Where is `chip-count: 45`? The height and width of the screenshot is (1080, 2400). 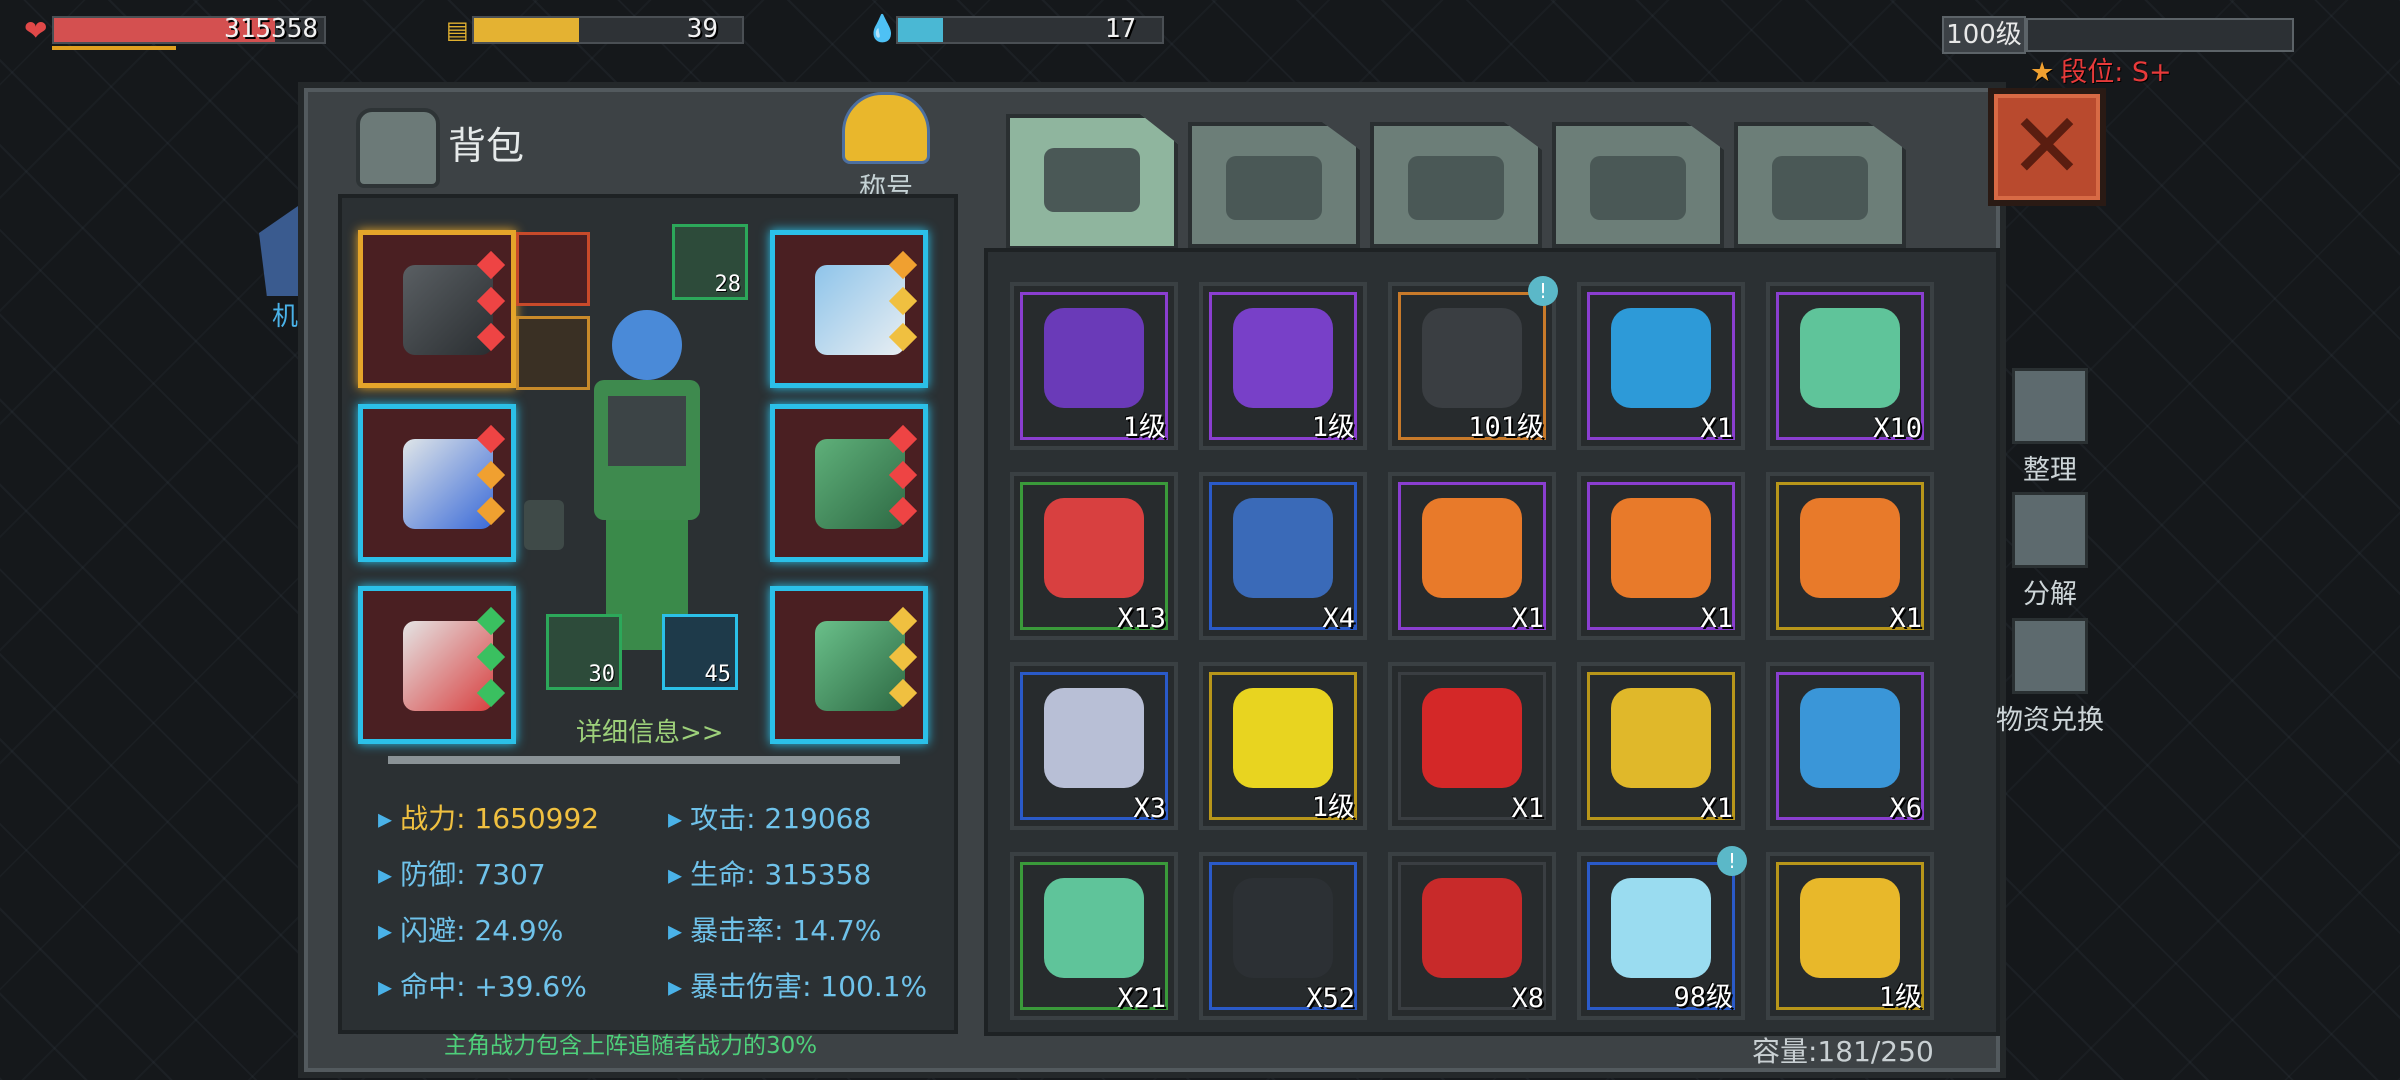 chip-count: 45 is located at coordinates (718, 674).